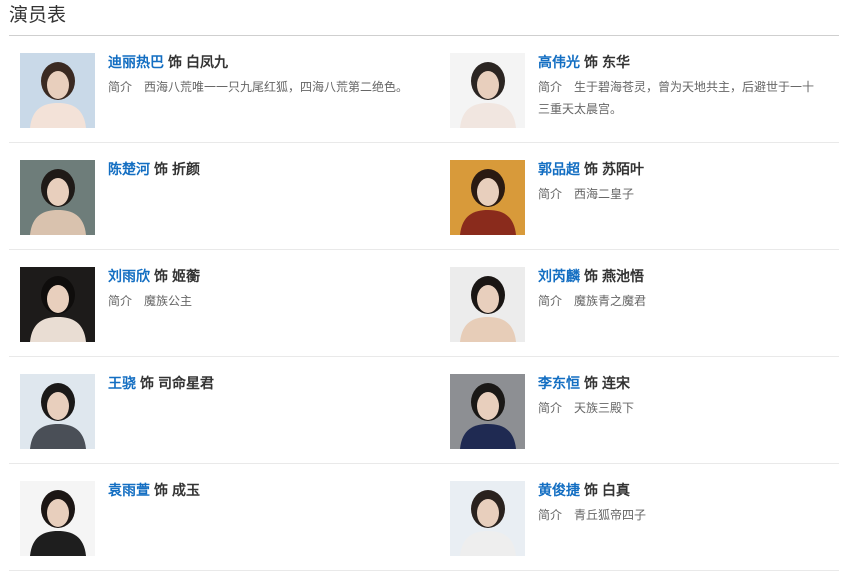 This screenshot has width=845, height=585. Describe the element at coordinates (186, 491) in the screenshot. I see `role-name: 成玉` at that location.